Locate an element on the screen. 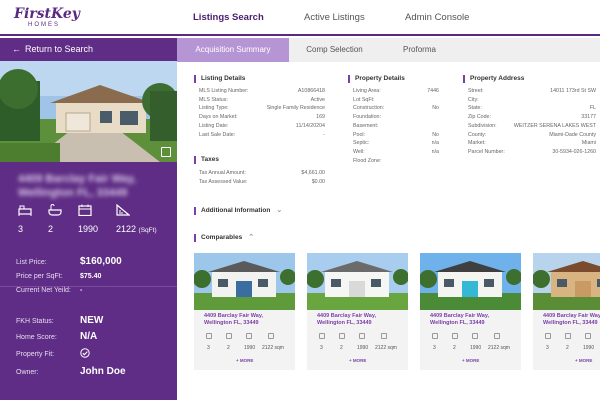 This screenshot has height=400, width=600. stat-year: 1990 is located at coordinates (98, 219).